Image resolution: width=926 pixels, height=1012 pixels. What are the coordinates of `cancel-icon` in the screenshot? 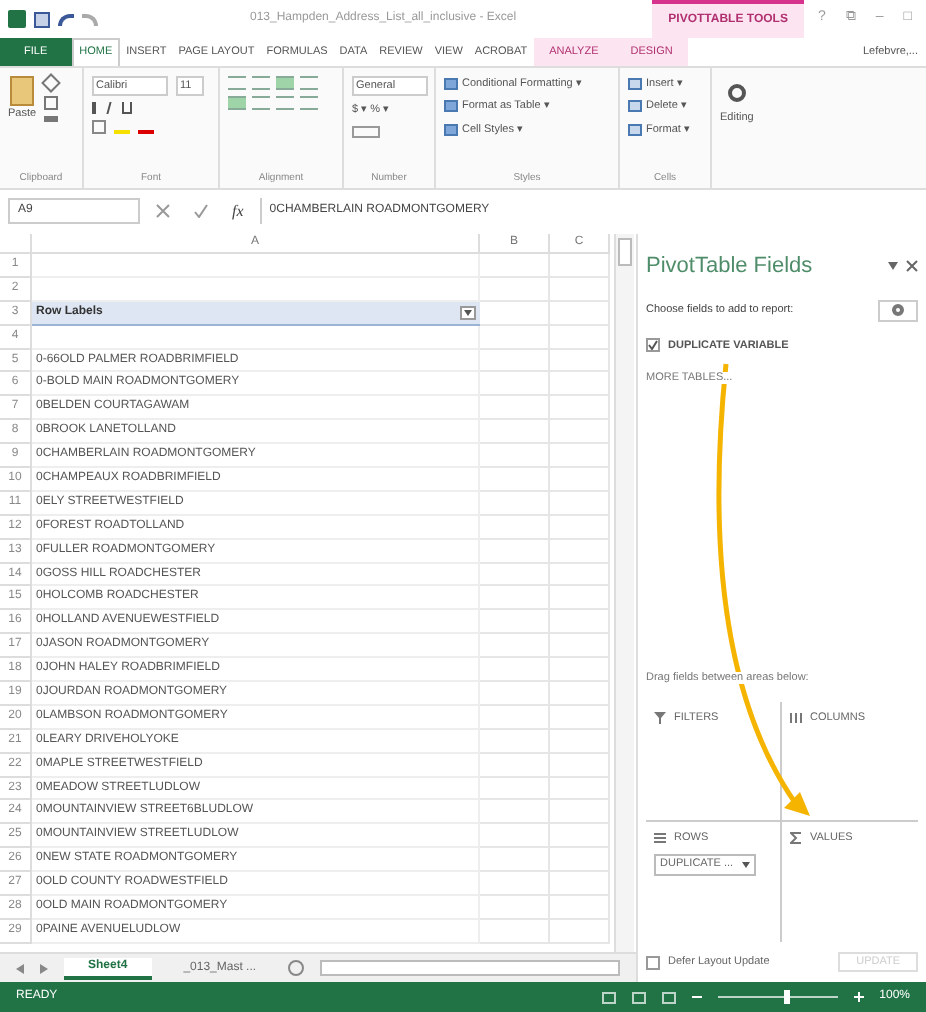 It's located at (163, 211).